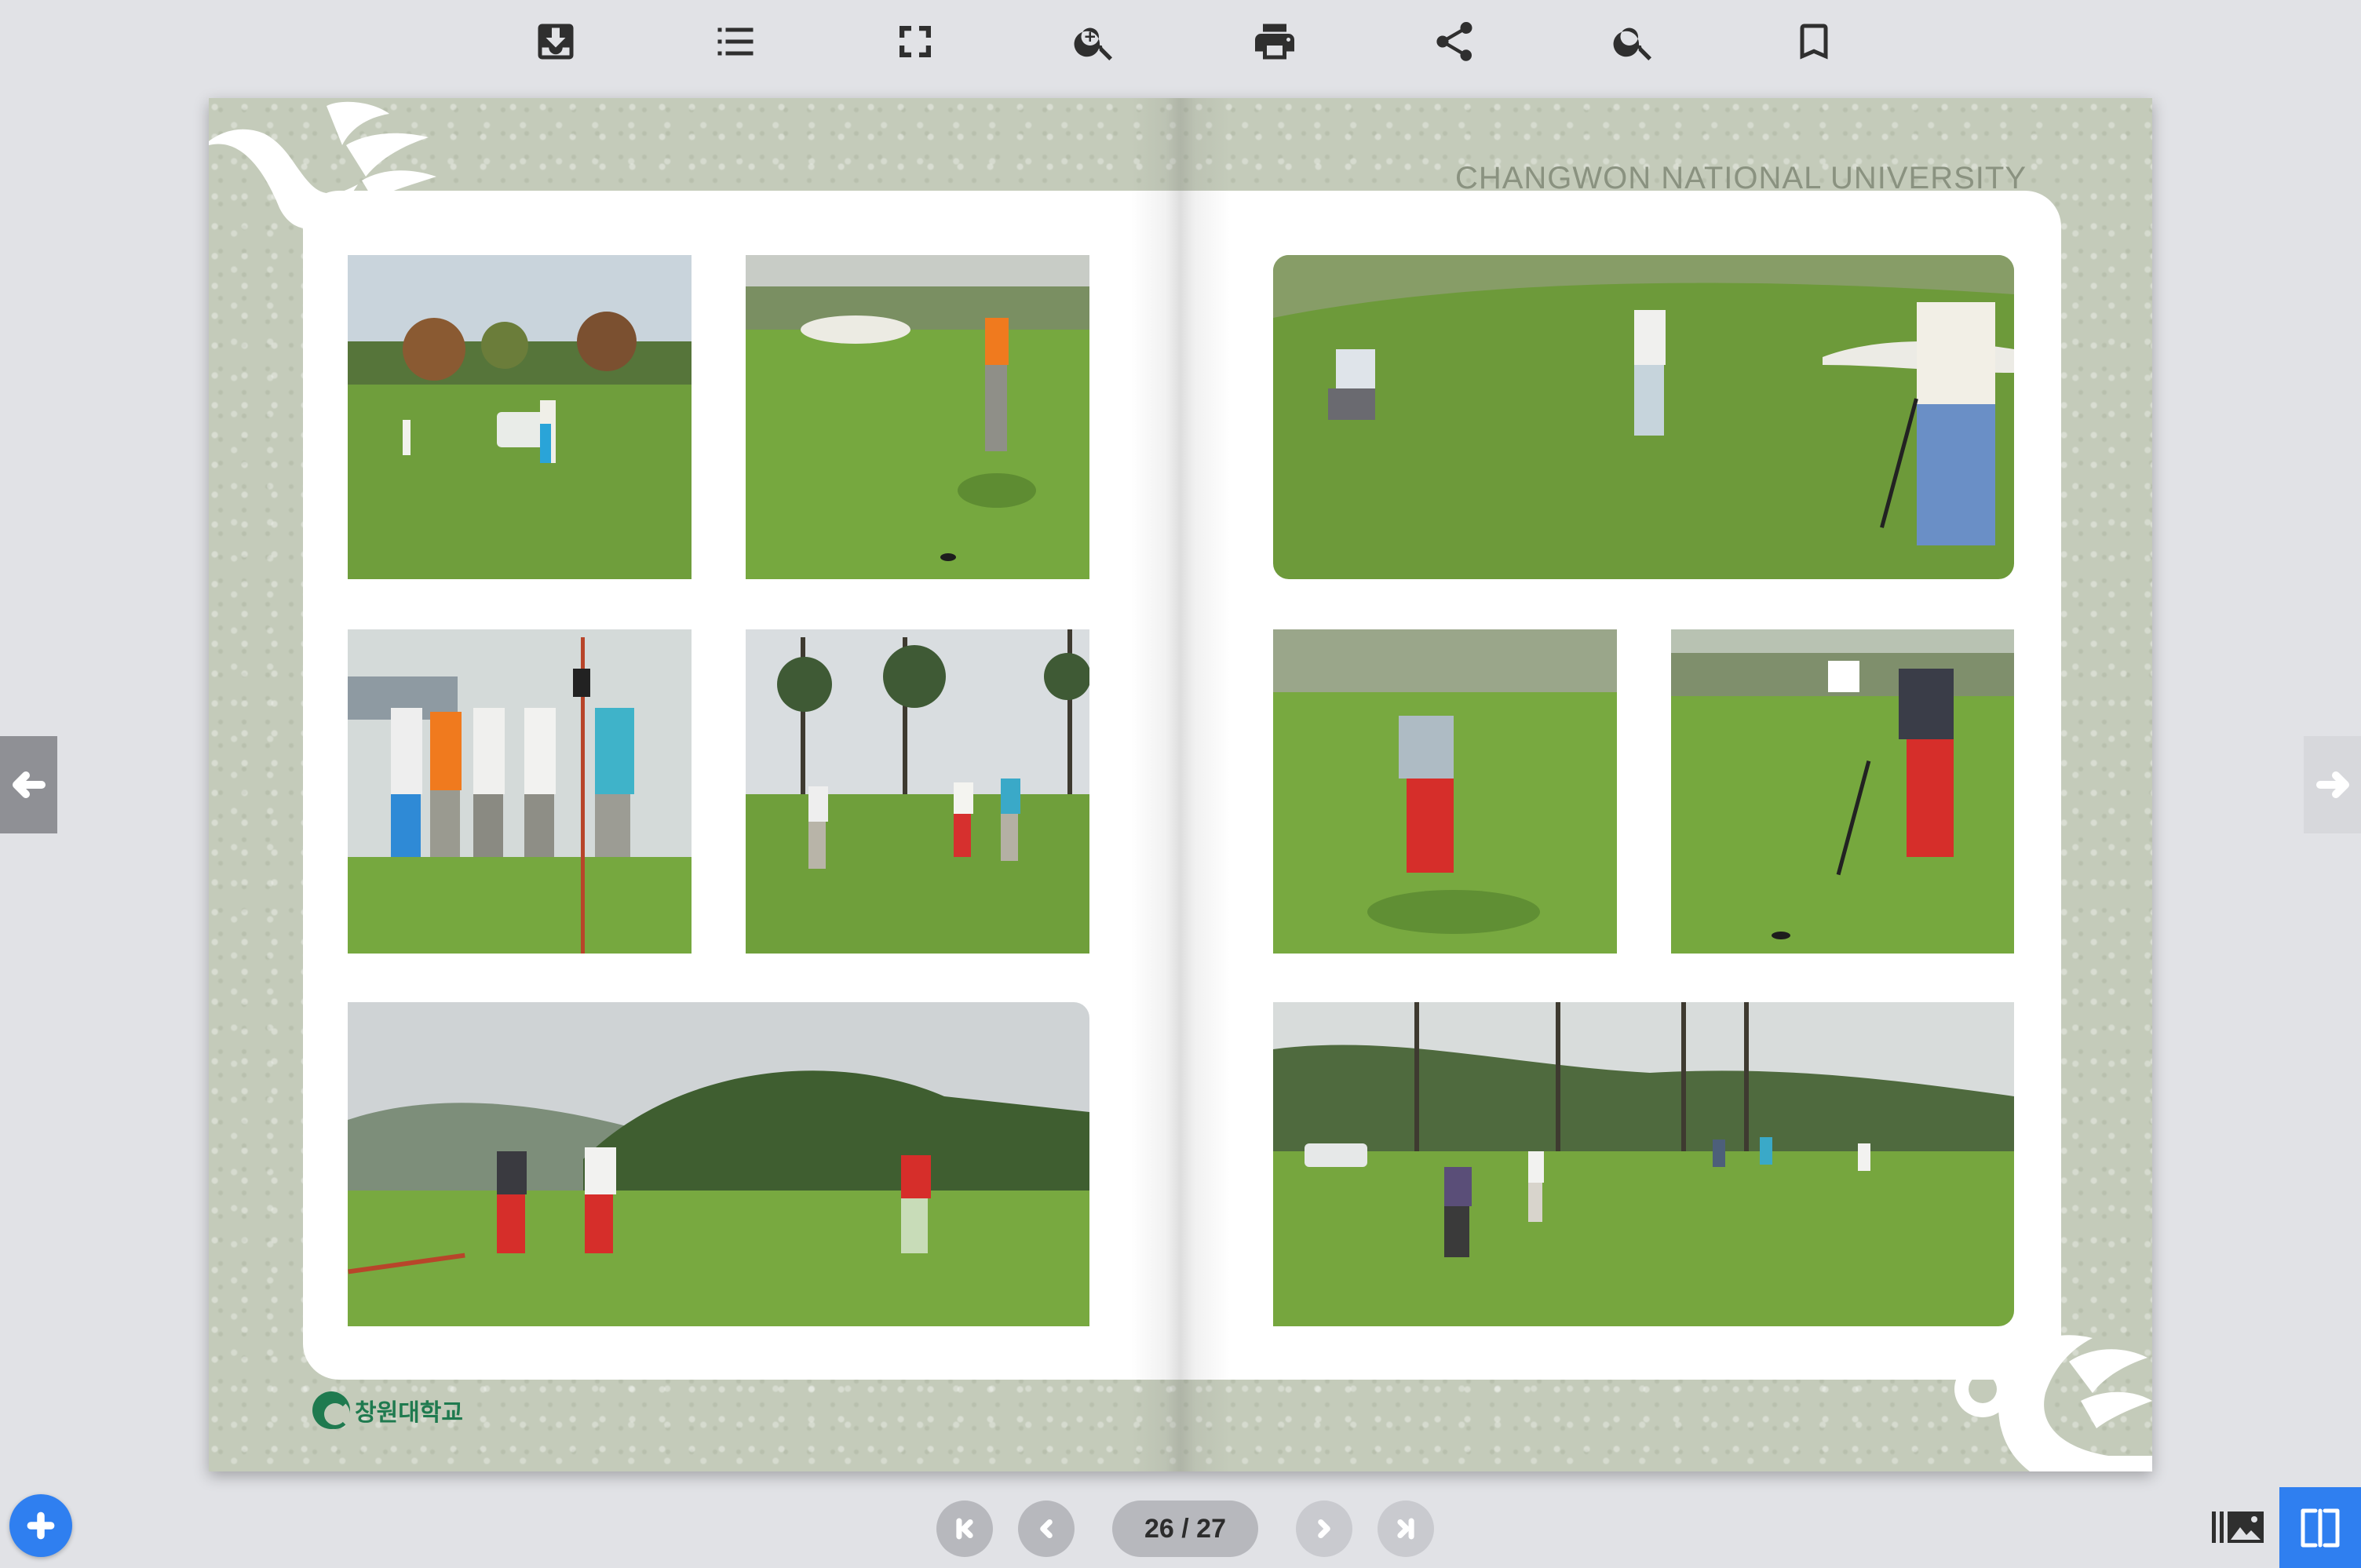 The width and height of the screenshot is (2361, 1568). I want to click on last-page-button, so click(1406, 1529).